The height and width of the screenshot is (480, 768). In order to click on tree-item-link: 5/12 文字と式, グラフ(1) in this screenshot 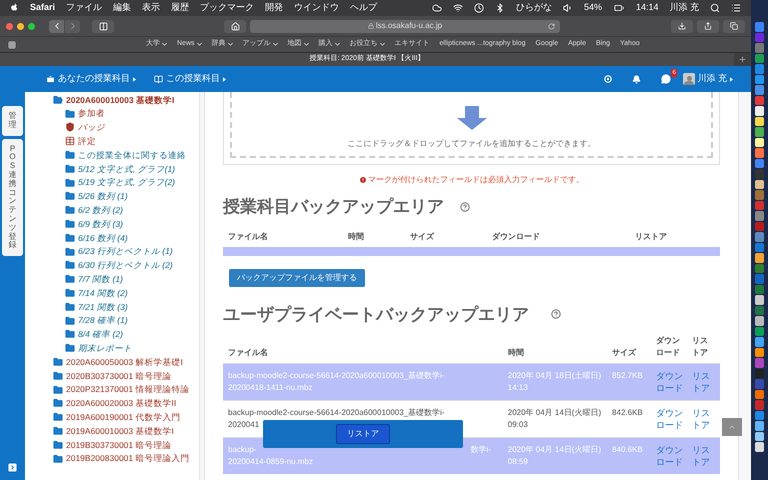, I will do `click(127, 169)`.